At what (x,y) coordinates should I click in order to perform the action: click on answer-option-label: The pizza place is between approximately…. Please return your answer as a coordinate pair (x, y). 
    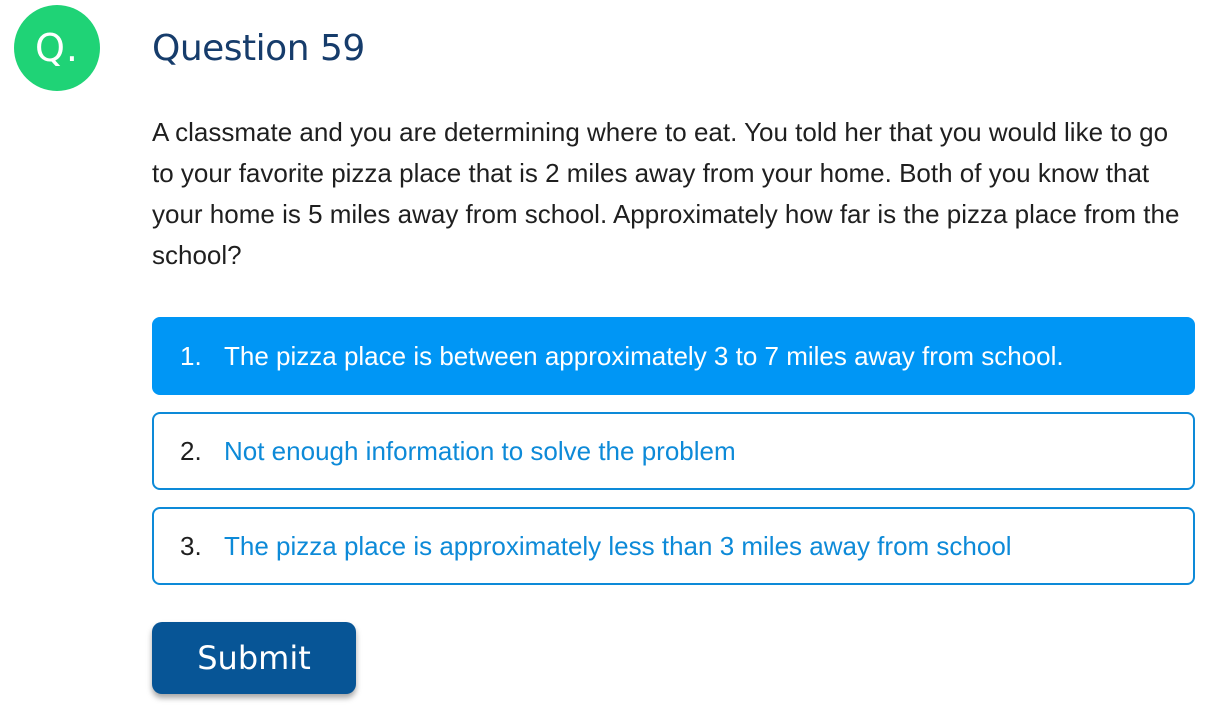
    Looking at the image, I should click on (644, 355).